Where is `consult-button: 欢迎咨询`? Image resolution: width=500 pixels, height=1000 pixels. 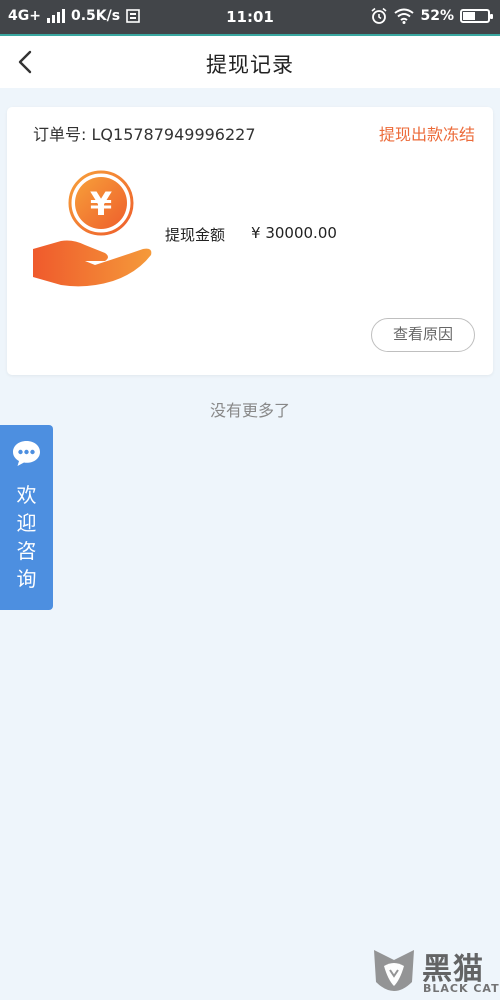 consult-button: 欢迎咨询 is located at coordinates (26, 517).